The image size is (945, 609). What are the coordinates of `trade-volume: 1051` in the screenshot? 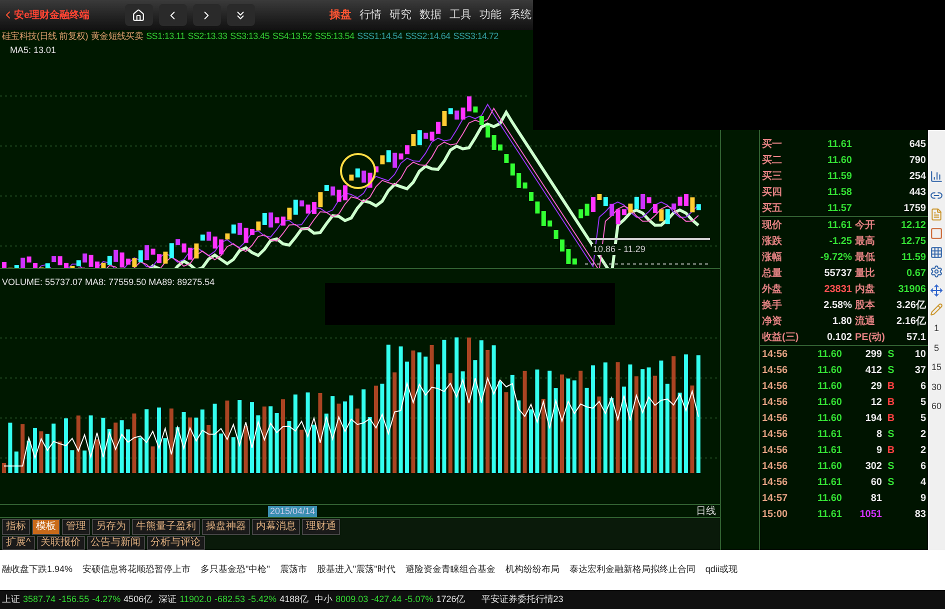 It's located at (870, 515).